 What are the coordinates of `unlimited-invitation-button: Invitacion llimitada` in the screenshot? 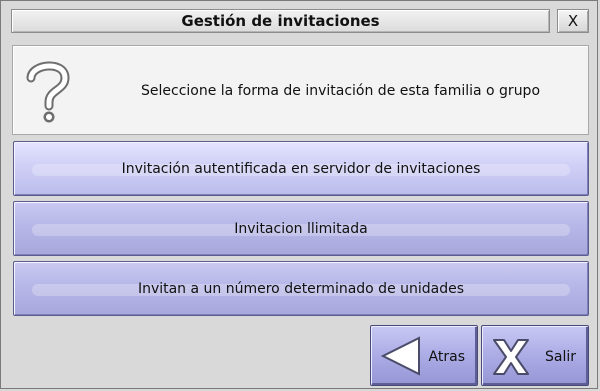 It's located at (301, 228).